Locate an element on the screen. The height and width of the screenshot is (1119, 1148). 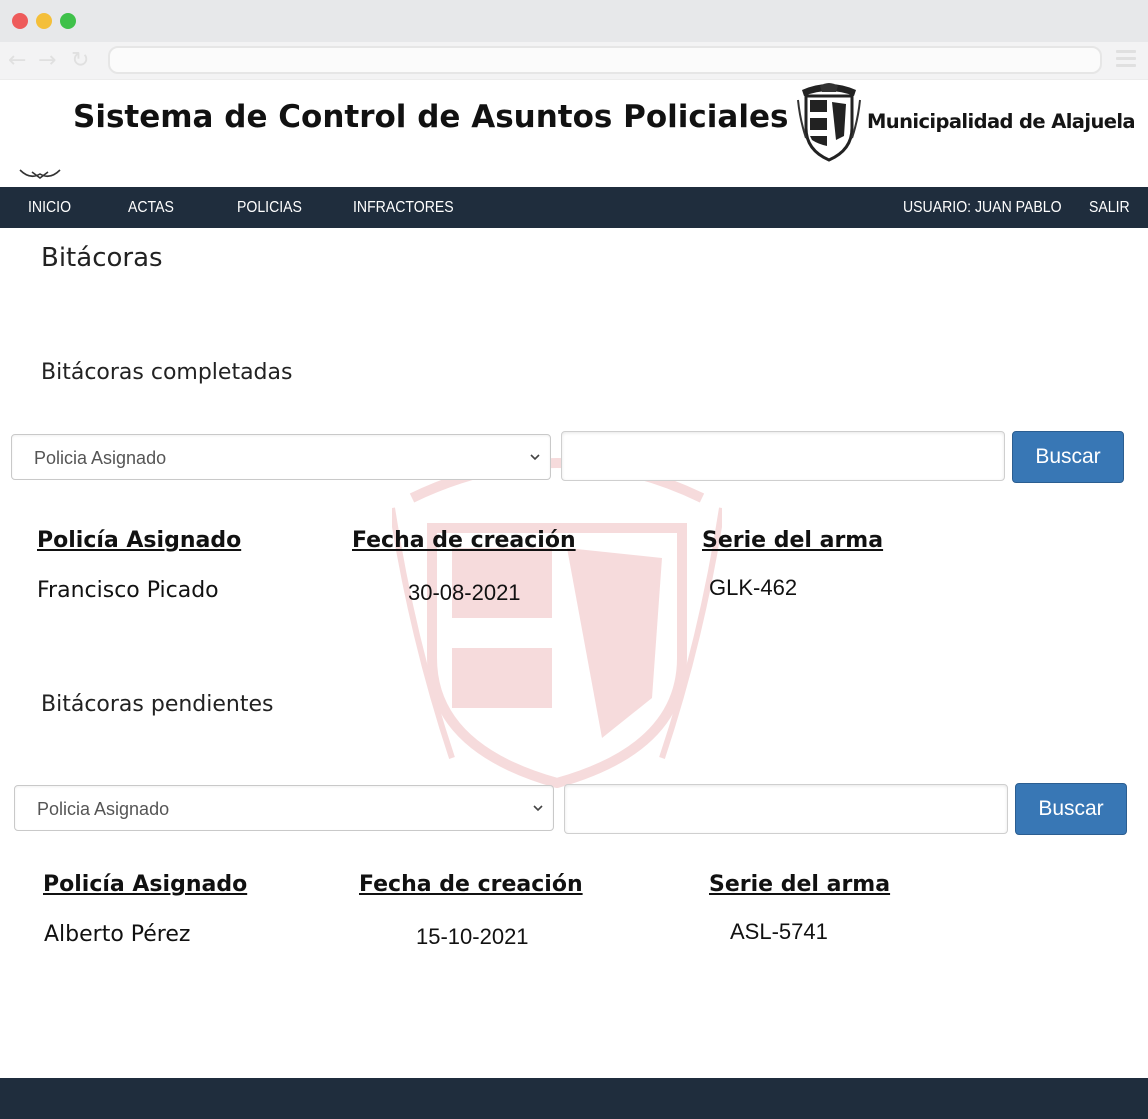
app-title: Sistema de Control de Asuntos Policiales is located at coordinates (431, 117).